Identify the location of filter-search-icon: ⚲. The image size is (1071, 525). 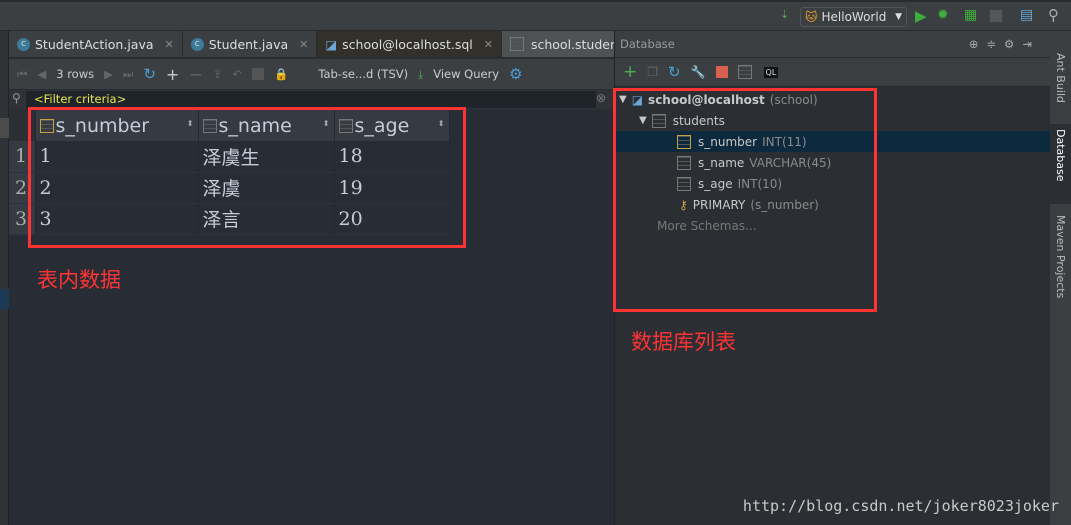
(16, 98).